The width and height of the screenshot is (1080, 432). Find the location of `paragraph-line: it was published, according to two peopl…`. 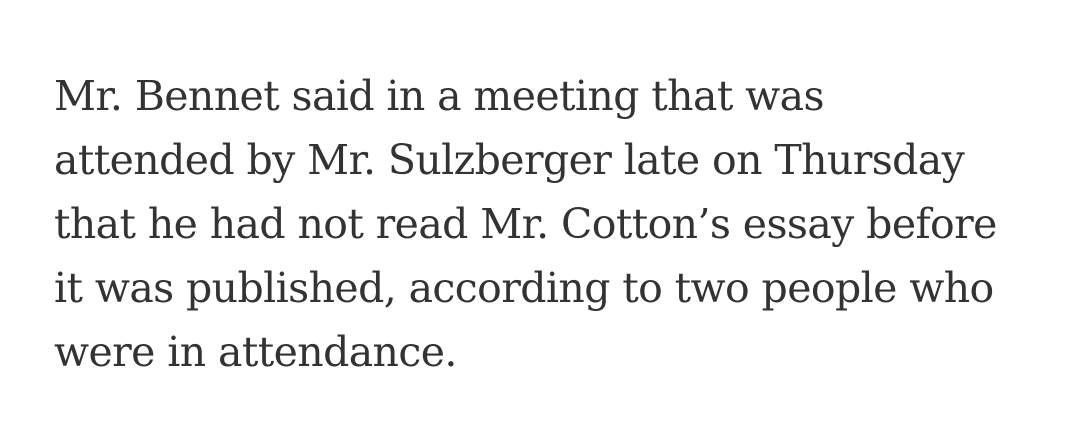

paragraph-line: it was published, according to two peopl… is located at coordinates (524, 288).